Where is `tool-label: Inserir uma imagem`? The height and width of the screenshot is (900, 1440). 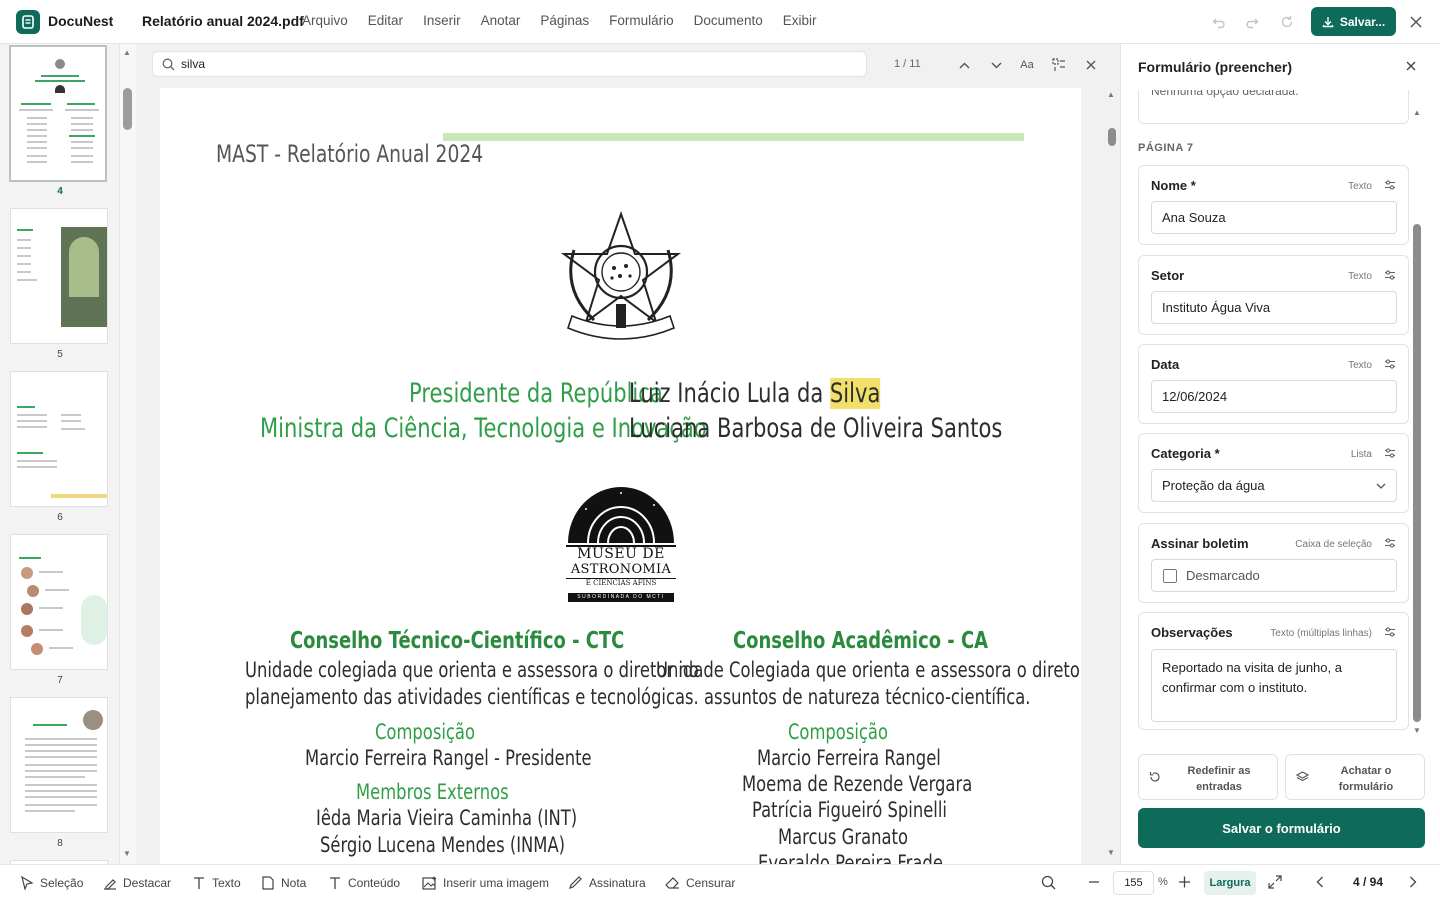 tool-label: Inserir uma imagem is located at coordinates (496, 883).